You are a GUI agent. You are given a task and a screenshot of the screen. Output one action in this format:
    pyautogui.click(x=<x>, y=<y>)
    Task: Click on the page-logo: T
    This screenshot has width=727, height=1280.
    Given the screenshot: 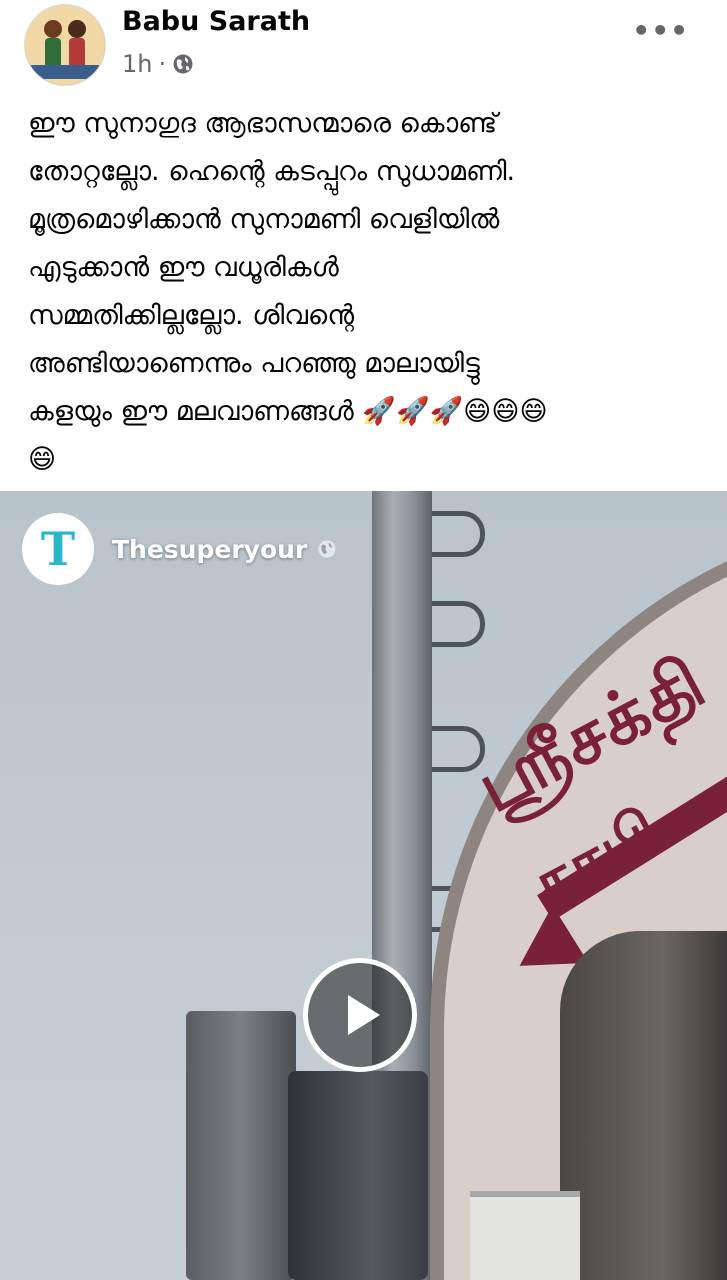 What is the action you would take?
    pyautogui.click(x=58, y=549)
    